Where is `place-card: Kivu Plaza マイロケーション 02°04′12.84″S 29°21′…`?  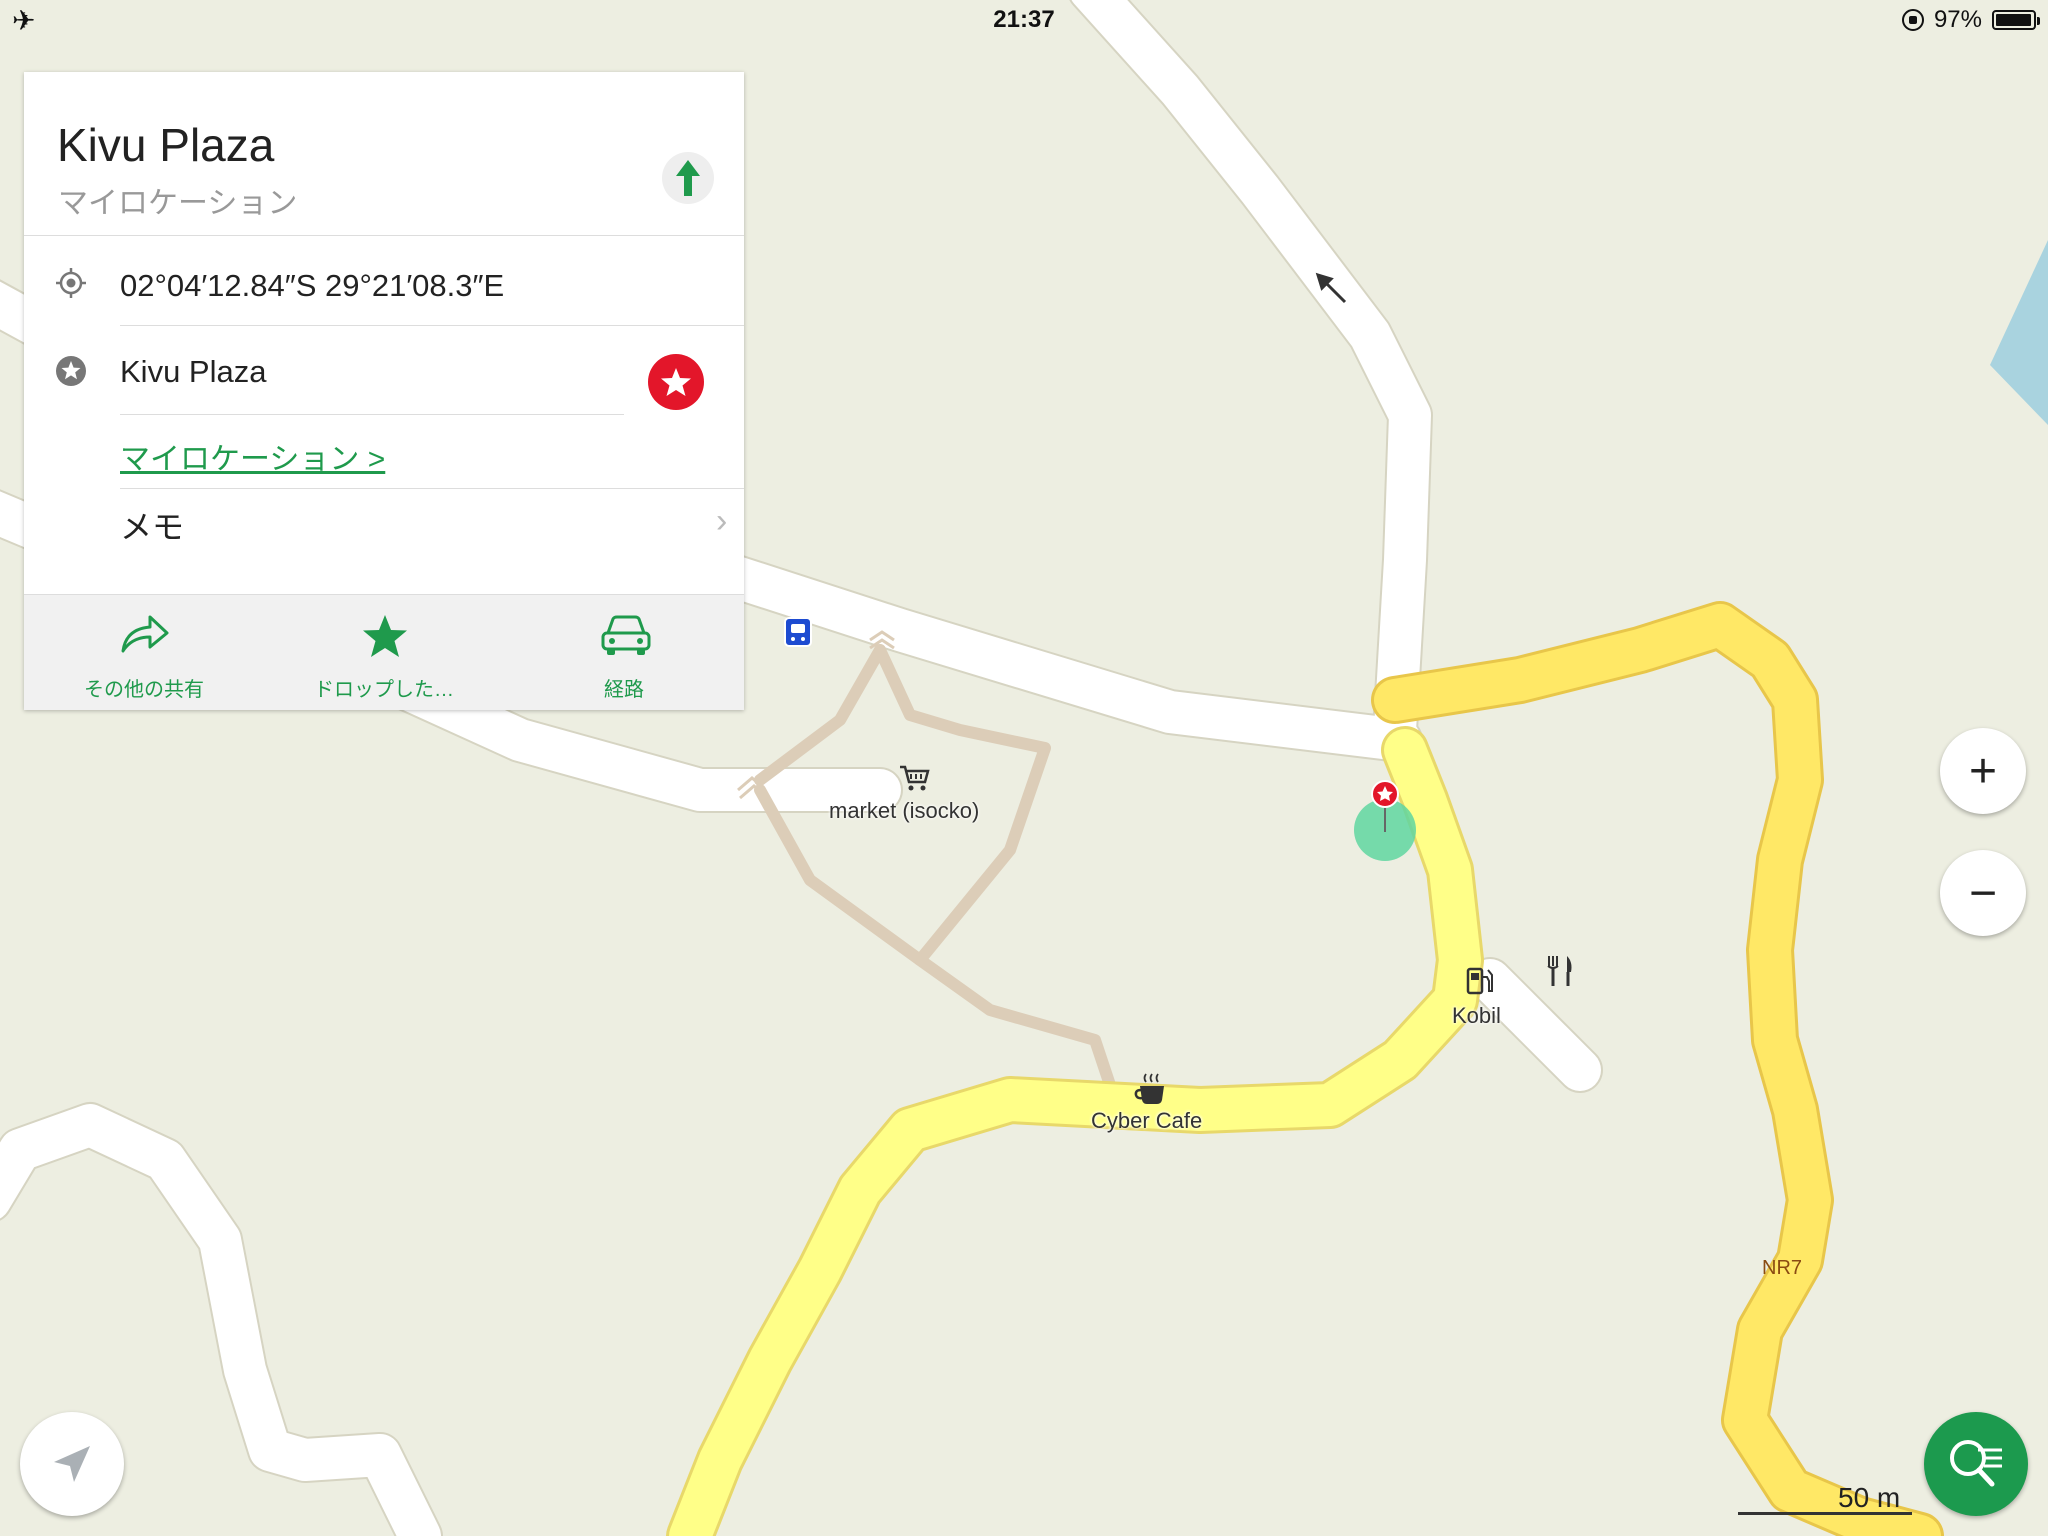 place-card: Kivu Plaza マイロケーション 02°04′12.84″S 29°21′… is located at coordinates (384, 391).